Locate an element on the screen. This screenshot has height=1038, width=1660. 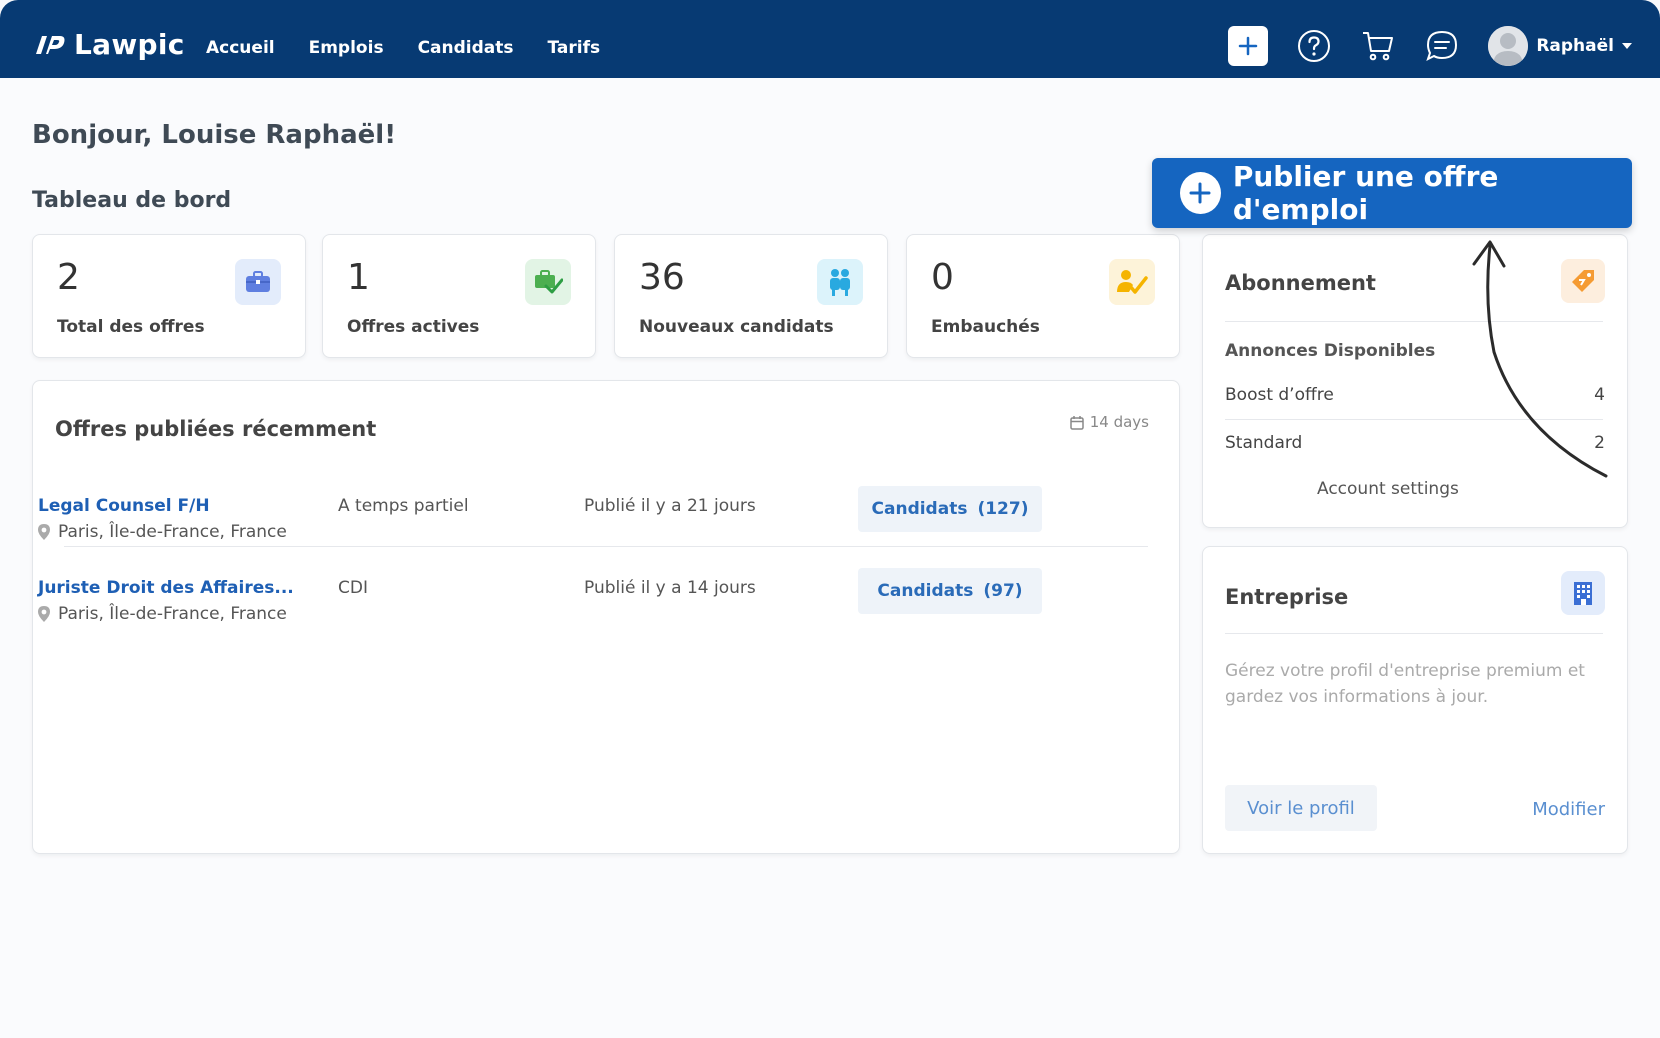
available-ads-heading: Annonces Disponibles is located at coordinates (1330, 351).